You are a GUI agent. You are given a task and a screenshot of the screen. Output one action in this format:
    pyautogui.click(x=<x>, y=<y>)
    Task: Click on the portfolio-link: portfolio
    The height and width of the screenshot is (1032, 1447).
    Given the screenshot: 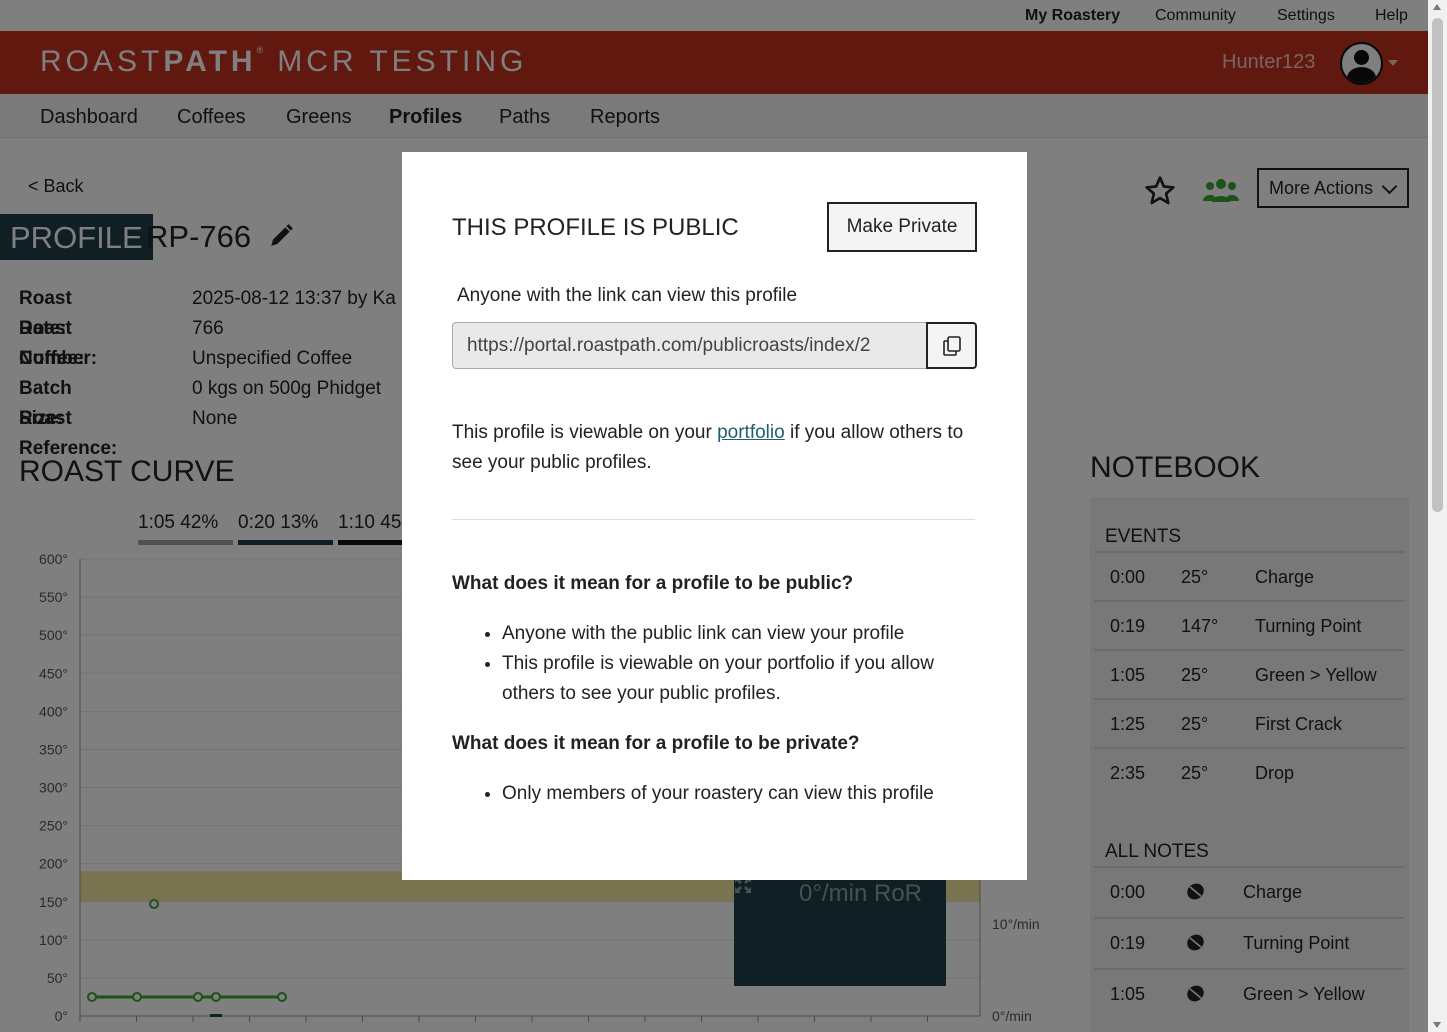 What is the action you would take?
    pyautogui.click(x=751, y=432)
    